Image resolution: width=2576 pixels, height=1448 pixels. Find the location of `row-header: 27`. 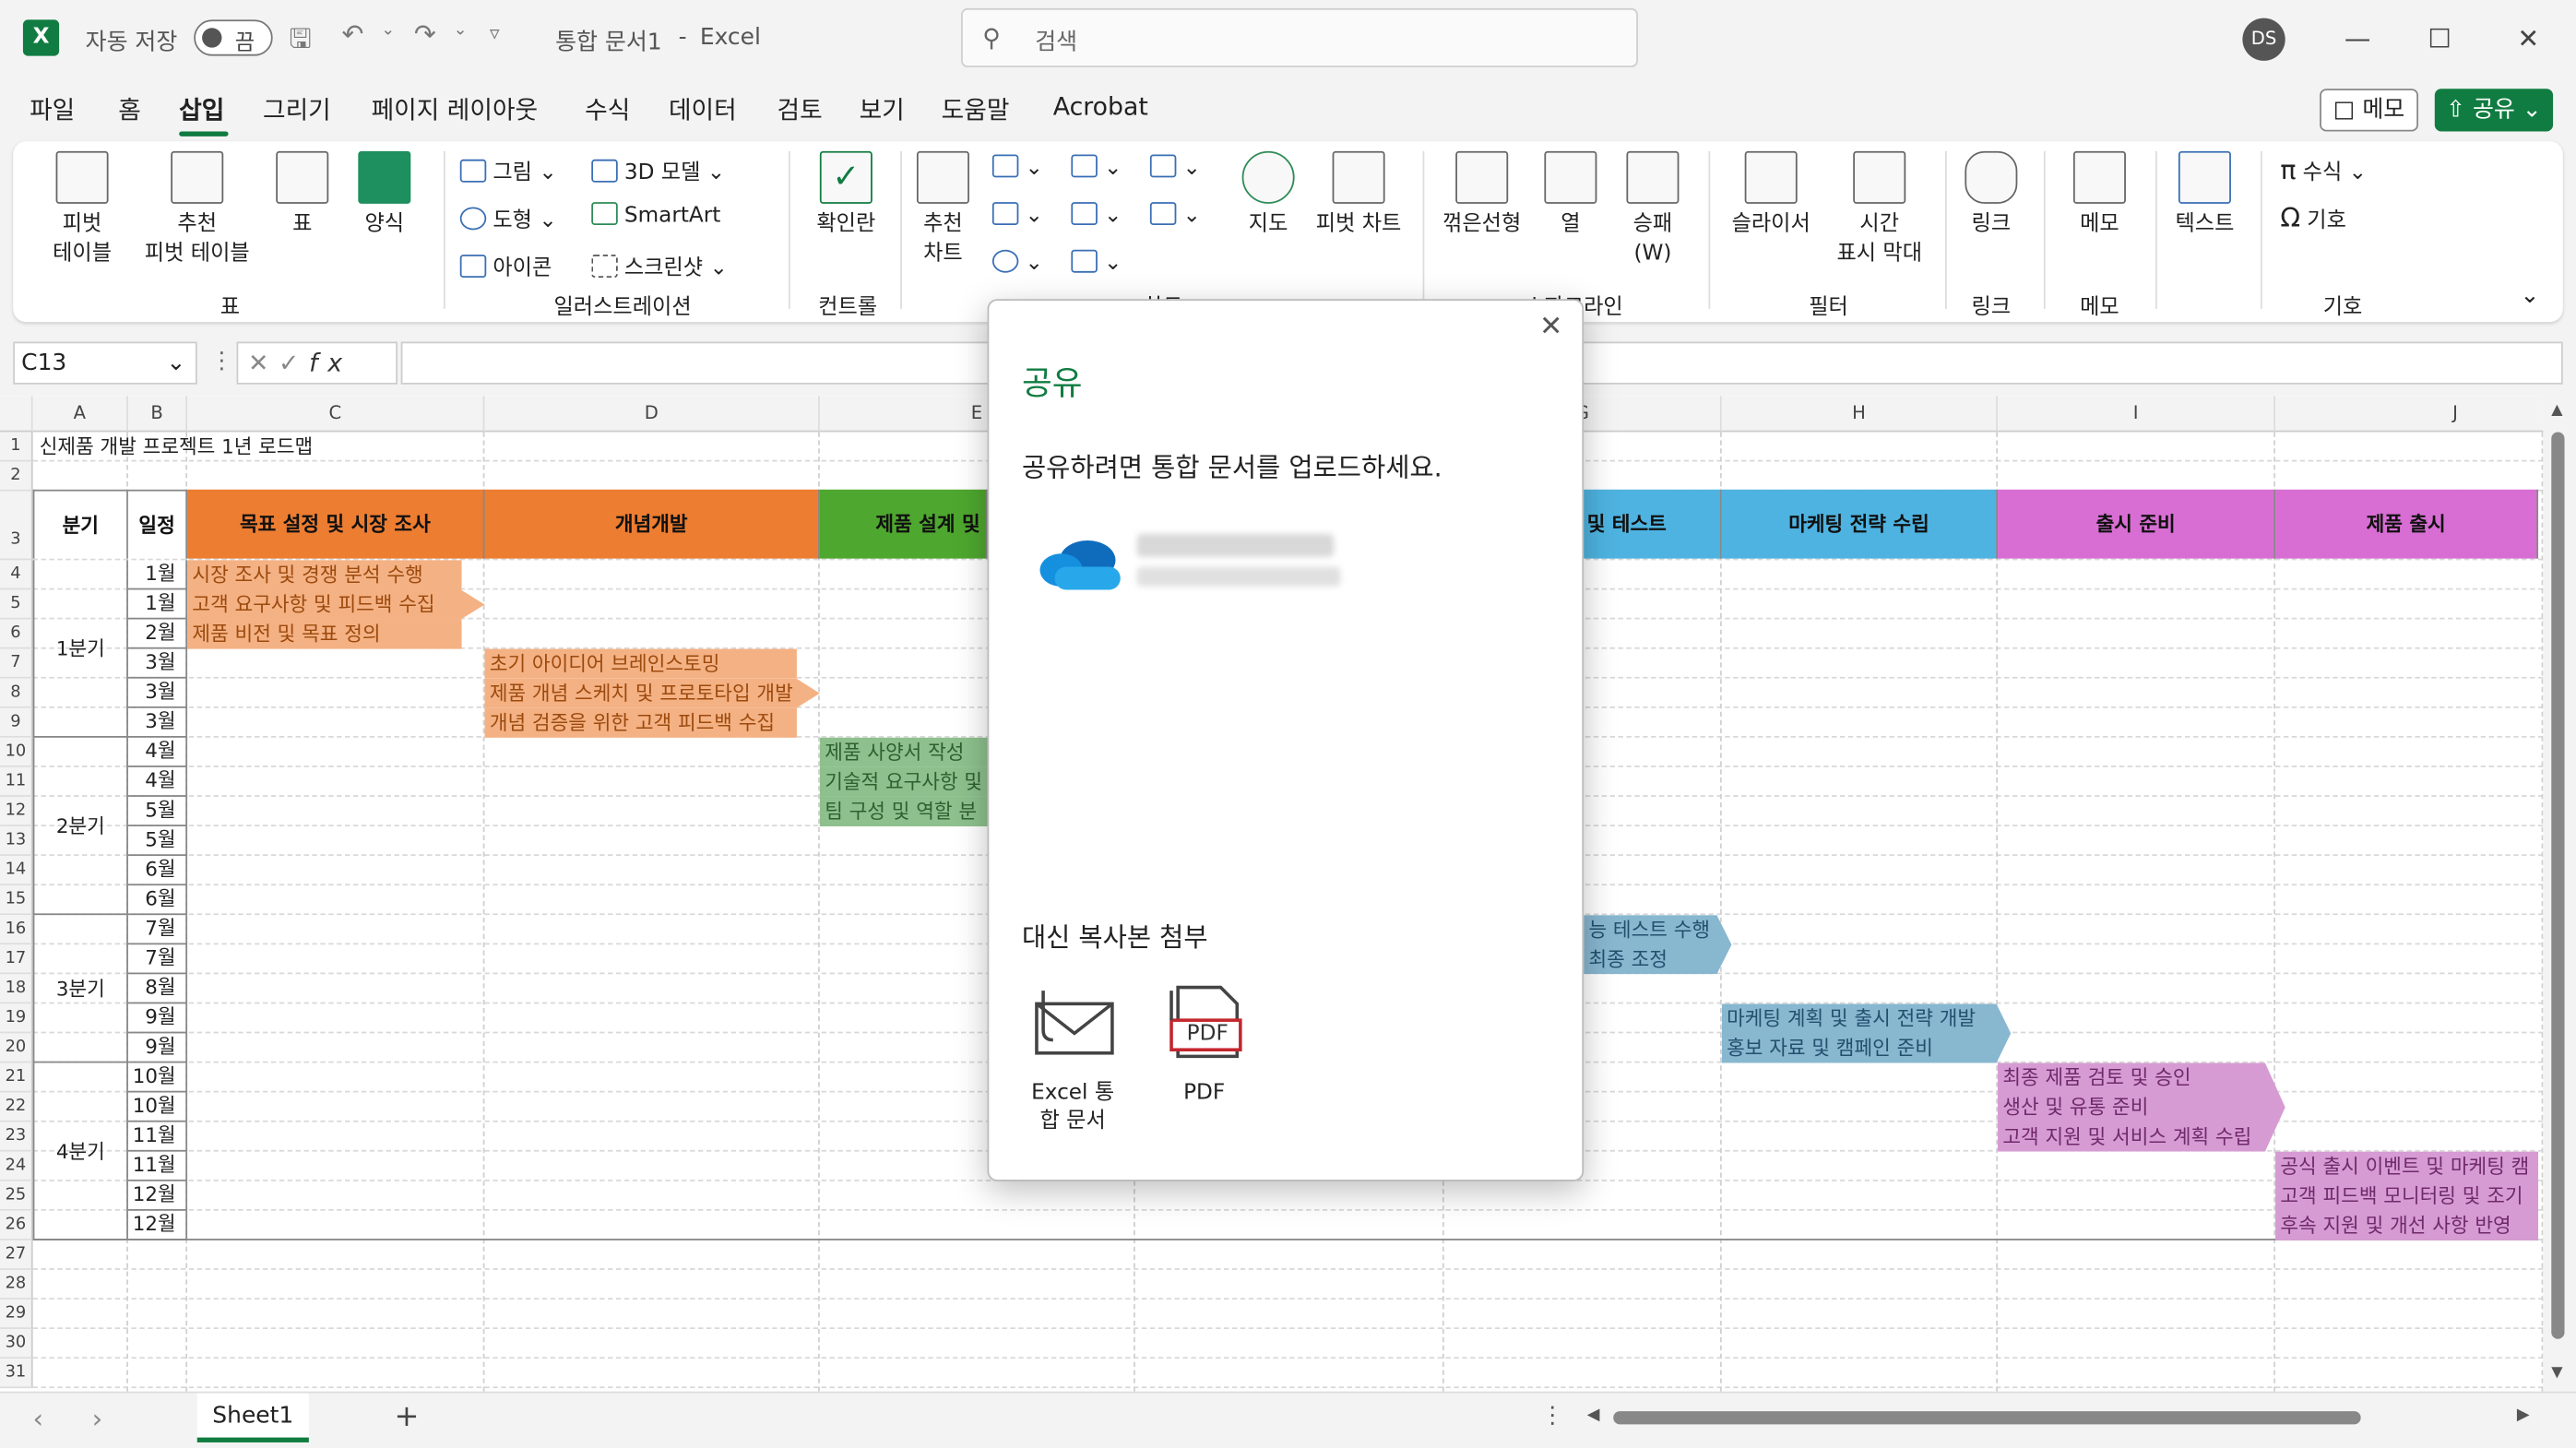

row-header: 27 is located at coordinates (16, 1255).